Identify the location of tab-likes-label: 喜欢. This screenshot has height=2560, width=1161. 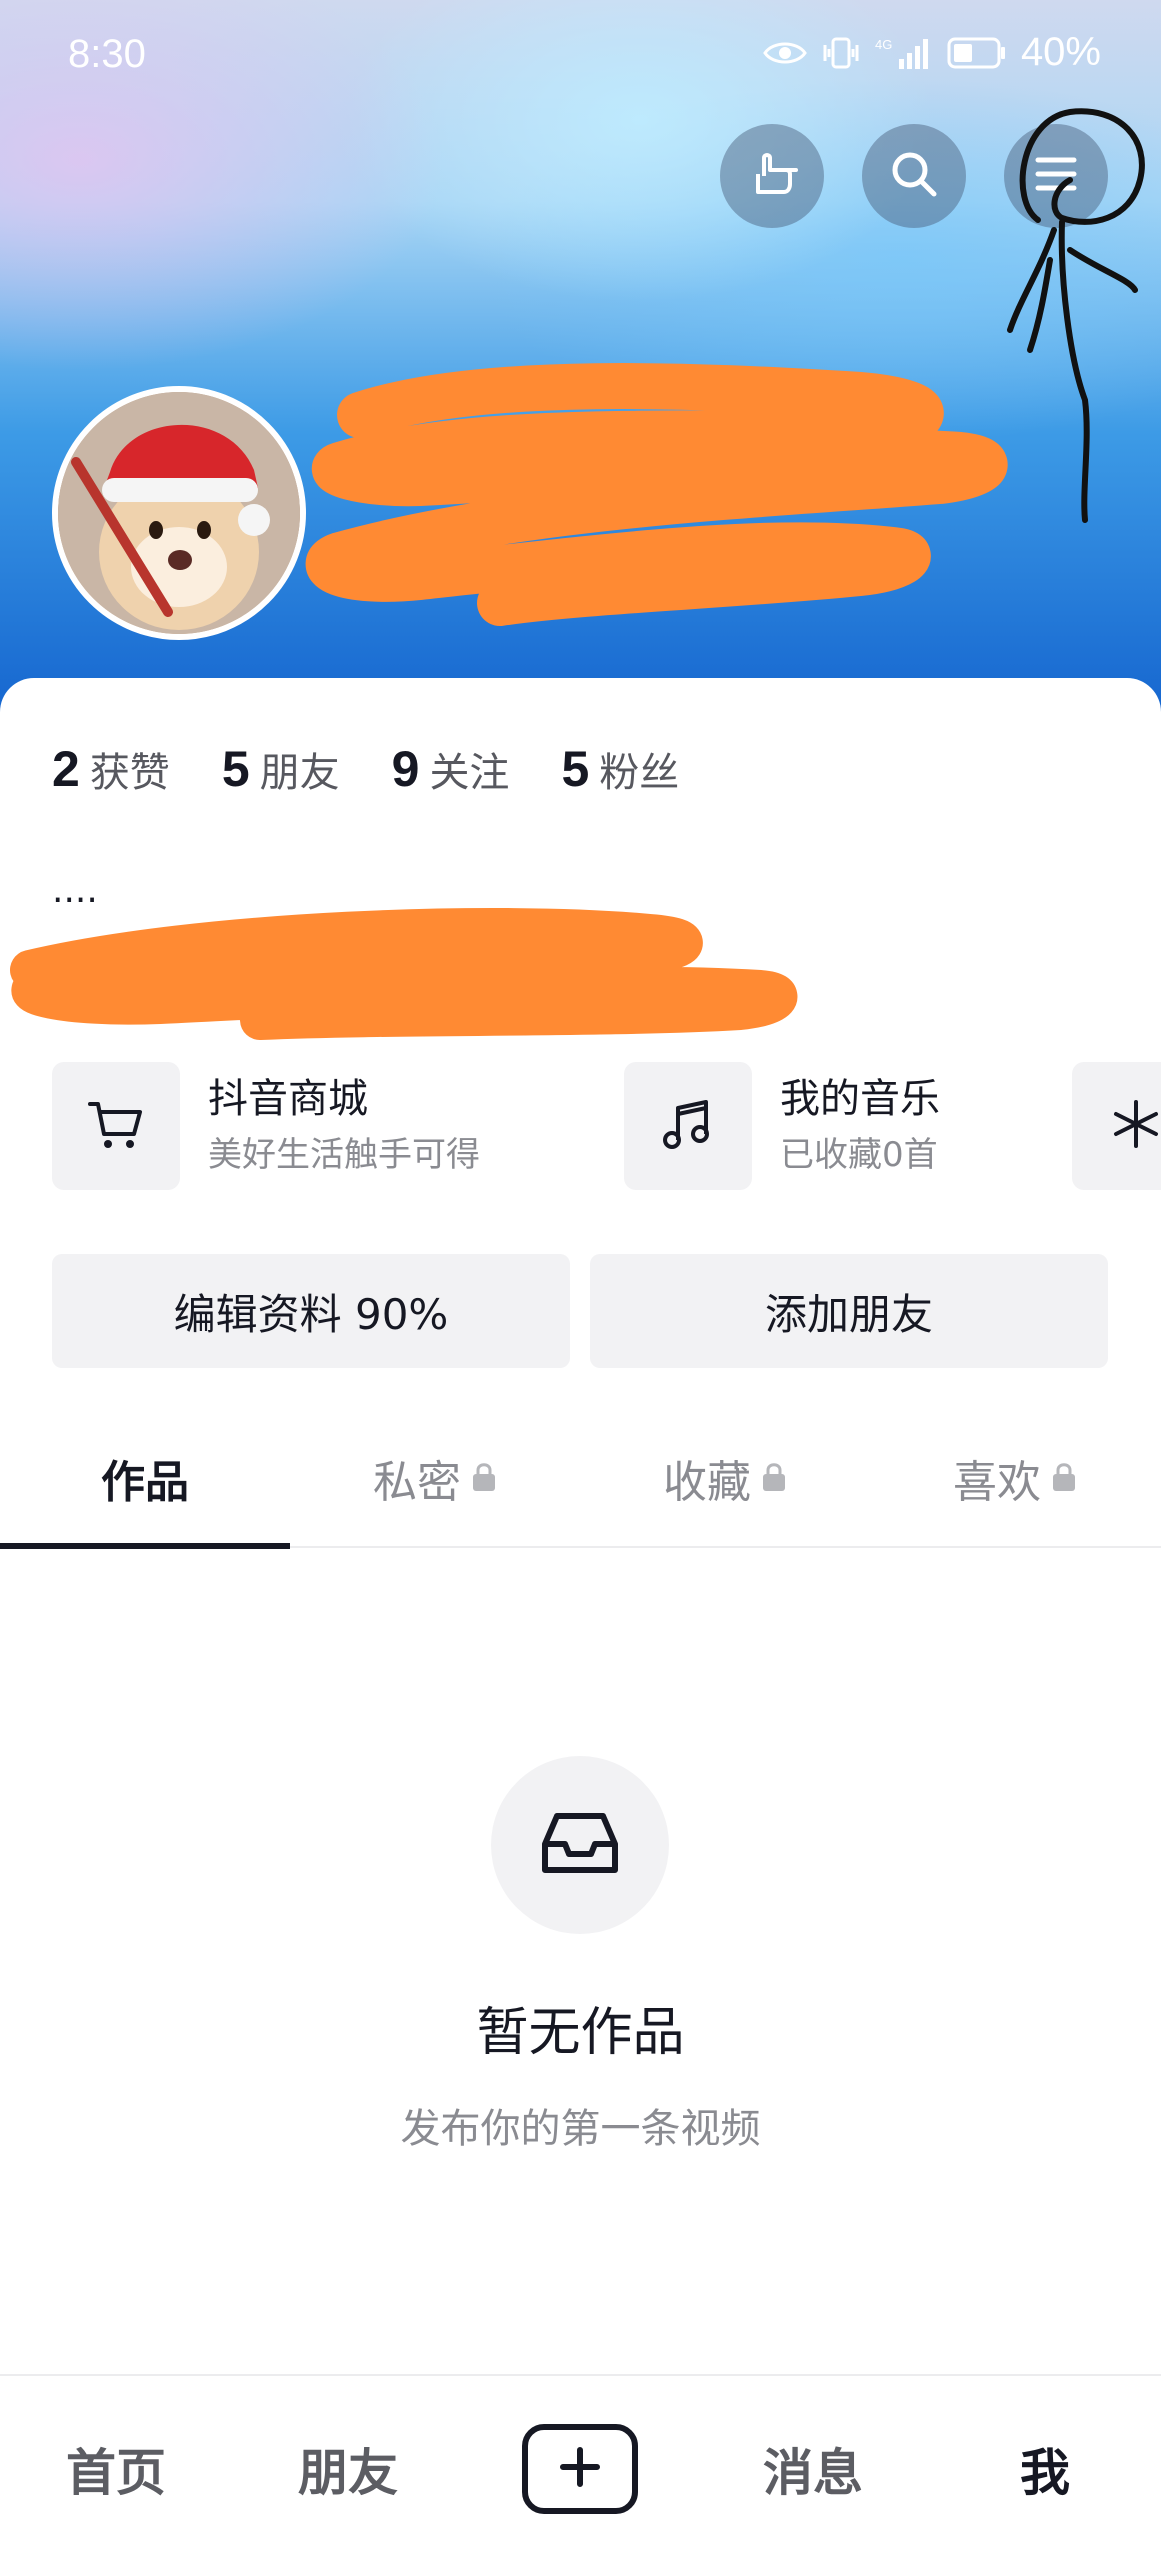
(997, 1482).